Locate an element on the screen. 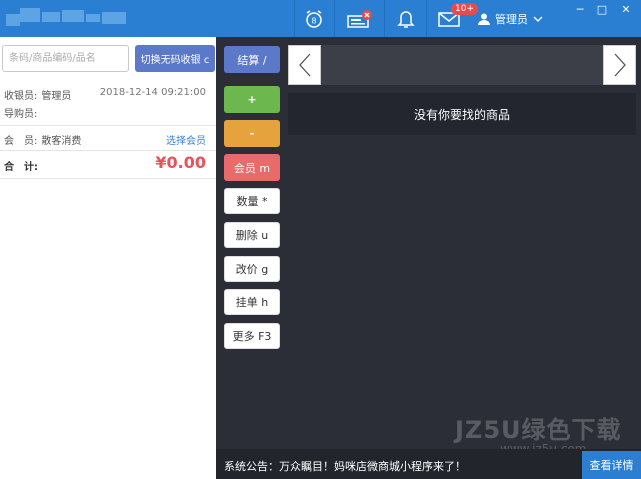 The width and height of the screenshot is (641, 479). member-label: 会 员: is located at coordinates (21, 141).